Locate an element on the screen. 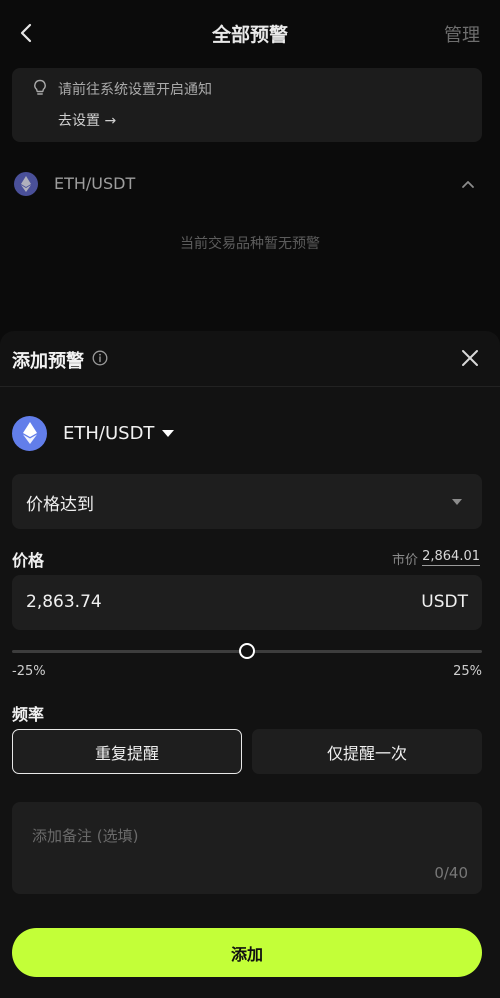  page-title: 全部预警 is located at coordinates (249, 35).